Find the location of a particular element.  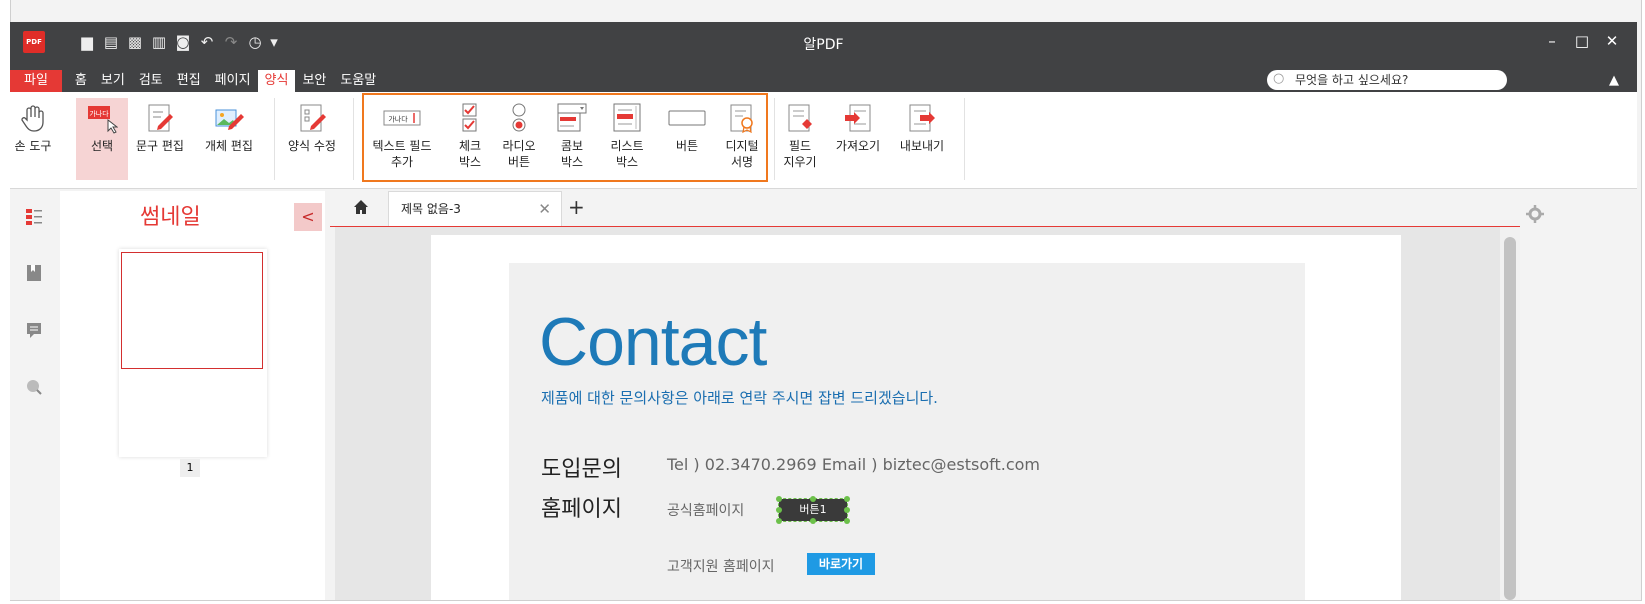

vertical-scrollbar is located at coordinates (1510, 413).